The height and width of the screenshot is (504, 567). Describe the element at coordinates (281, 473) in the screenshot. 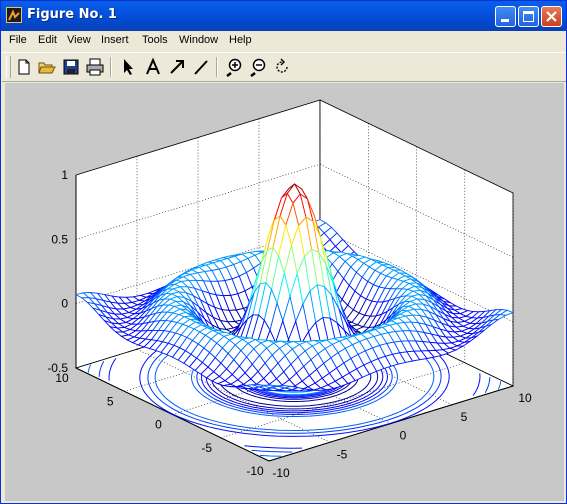

I see `x-tick-label: -10` at that location.